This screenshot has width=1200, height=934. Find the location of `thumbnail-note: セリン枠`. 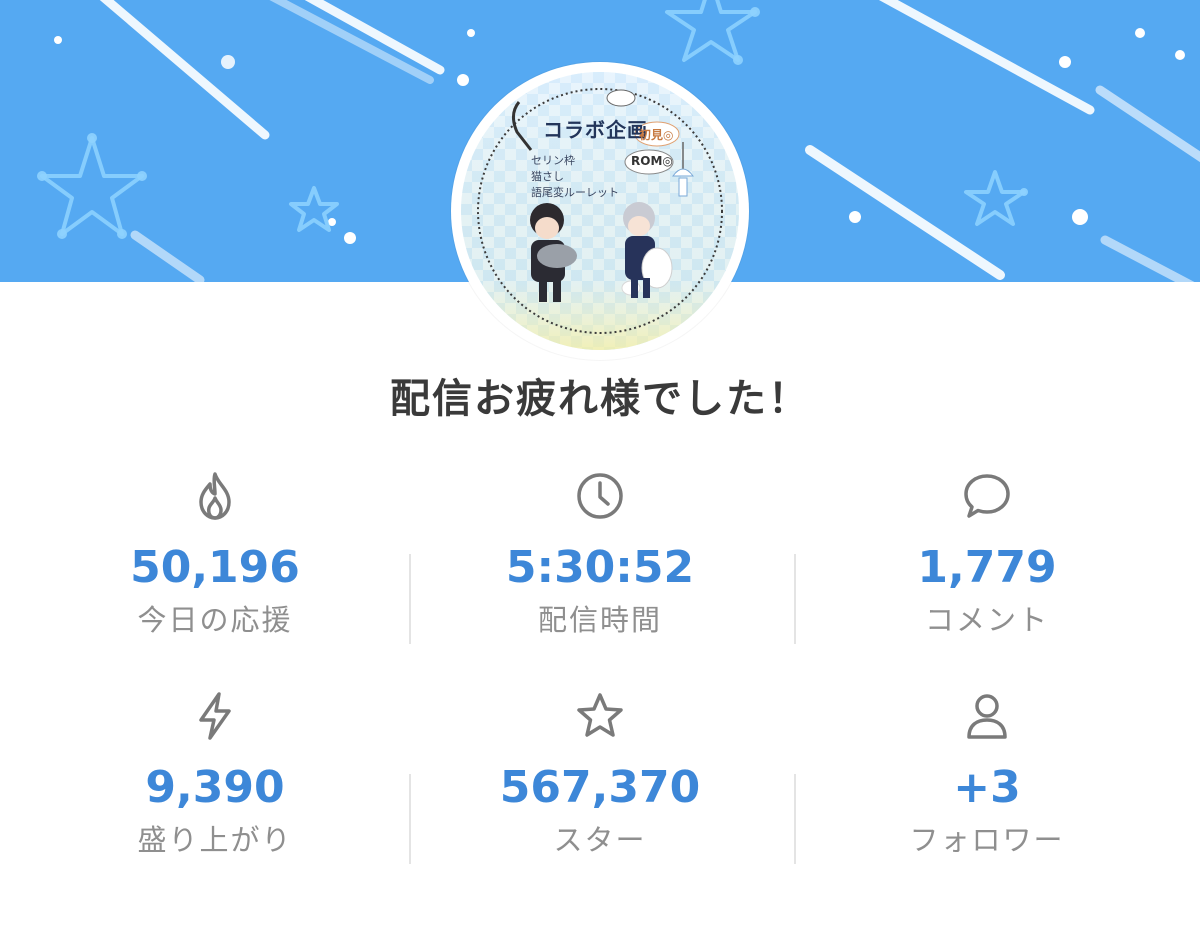

thumbnail-note: セリン枠 is located at coordinates (553, 160).